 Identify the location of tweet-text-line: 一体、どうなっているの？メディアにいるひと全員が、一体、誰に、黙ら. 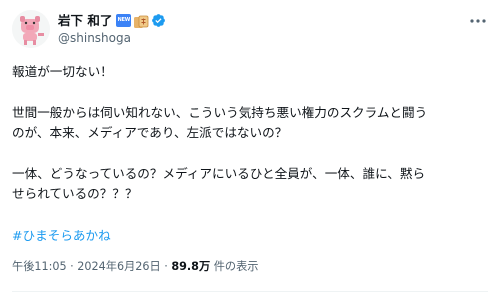
(219, 173).